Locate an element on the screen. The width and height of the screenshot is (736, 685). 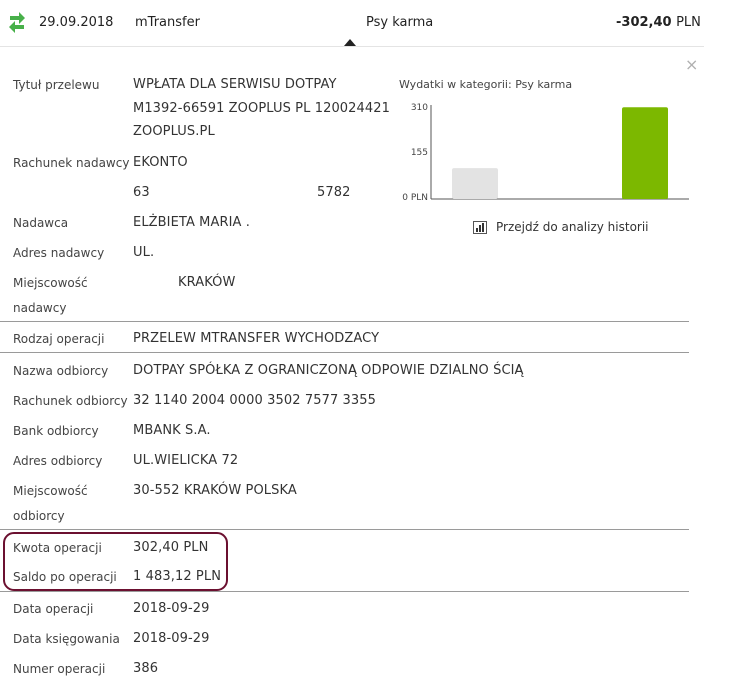
bar-chart-icon is located at coordinates (480, 227).